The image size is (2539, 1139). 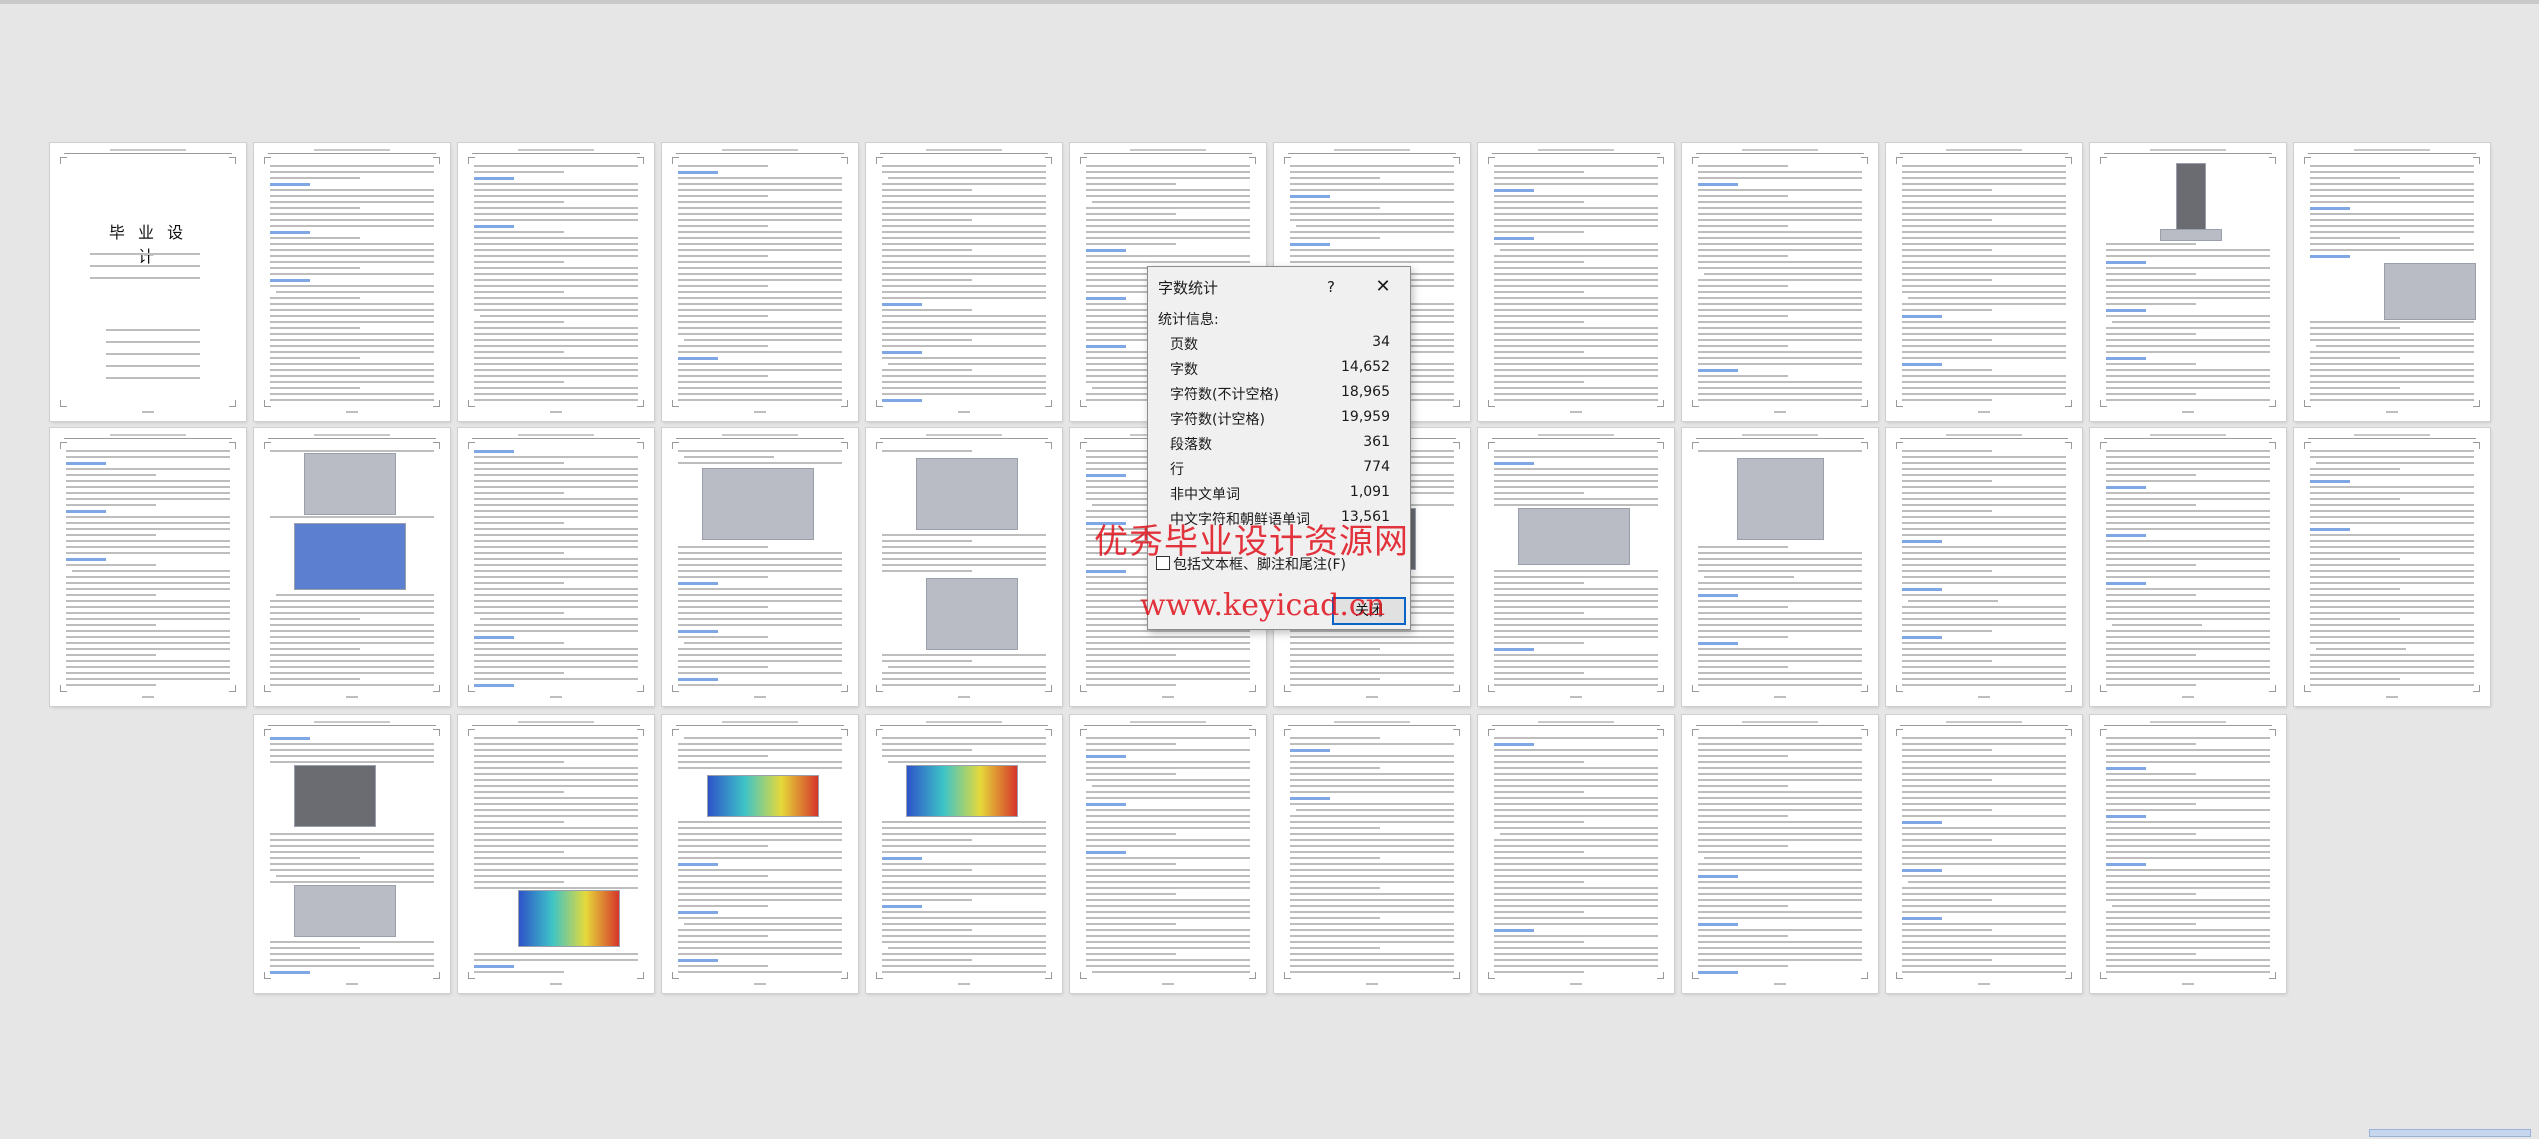 I want to click on document-page-thumbnail: 毕 业 设 计, so click(x=148, y=282).